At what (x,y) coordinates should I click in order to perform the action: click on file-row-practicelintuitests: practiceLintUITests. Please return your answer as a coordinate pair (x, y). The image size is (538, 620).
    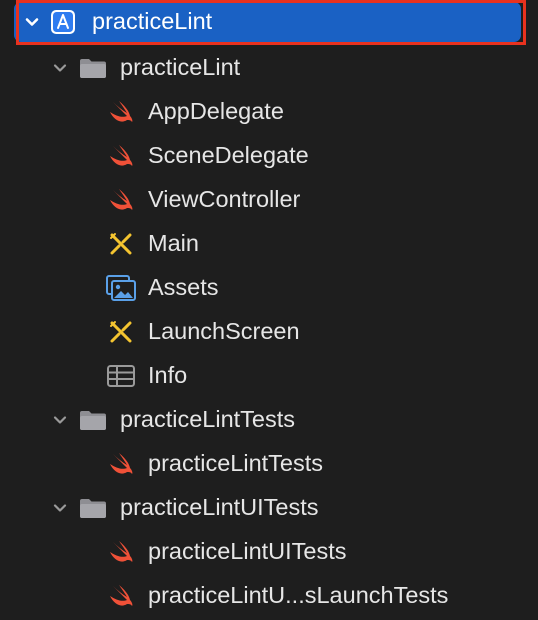
    Looking at the image, I should click on (269, 552).